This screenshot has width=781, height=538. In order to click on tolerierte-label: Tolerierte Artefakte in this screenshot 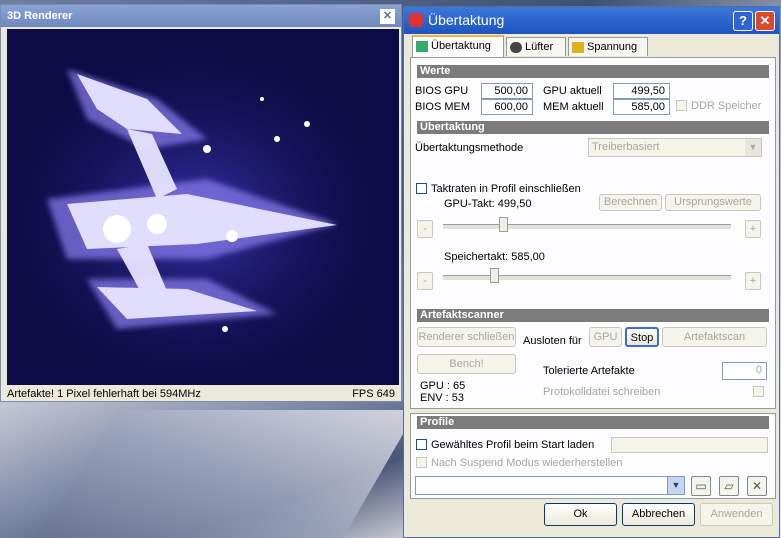, I will do `click(589, 371)`.